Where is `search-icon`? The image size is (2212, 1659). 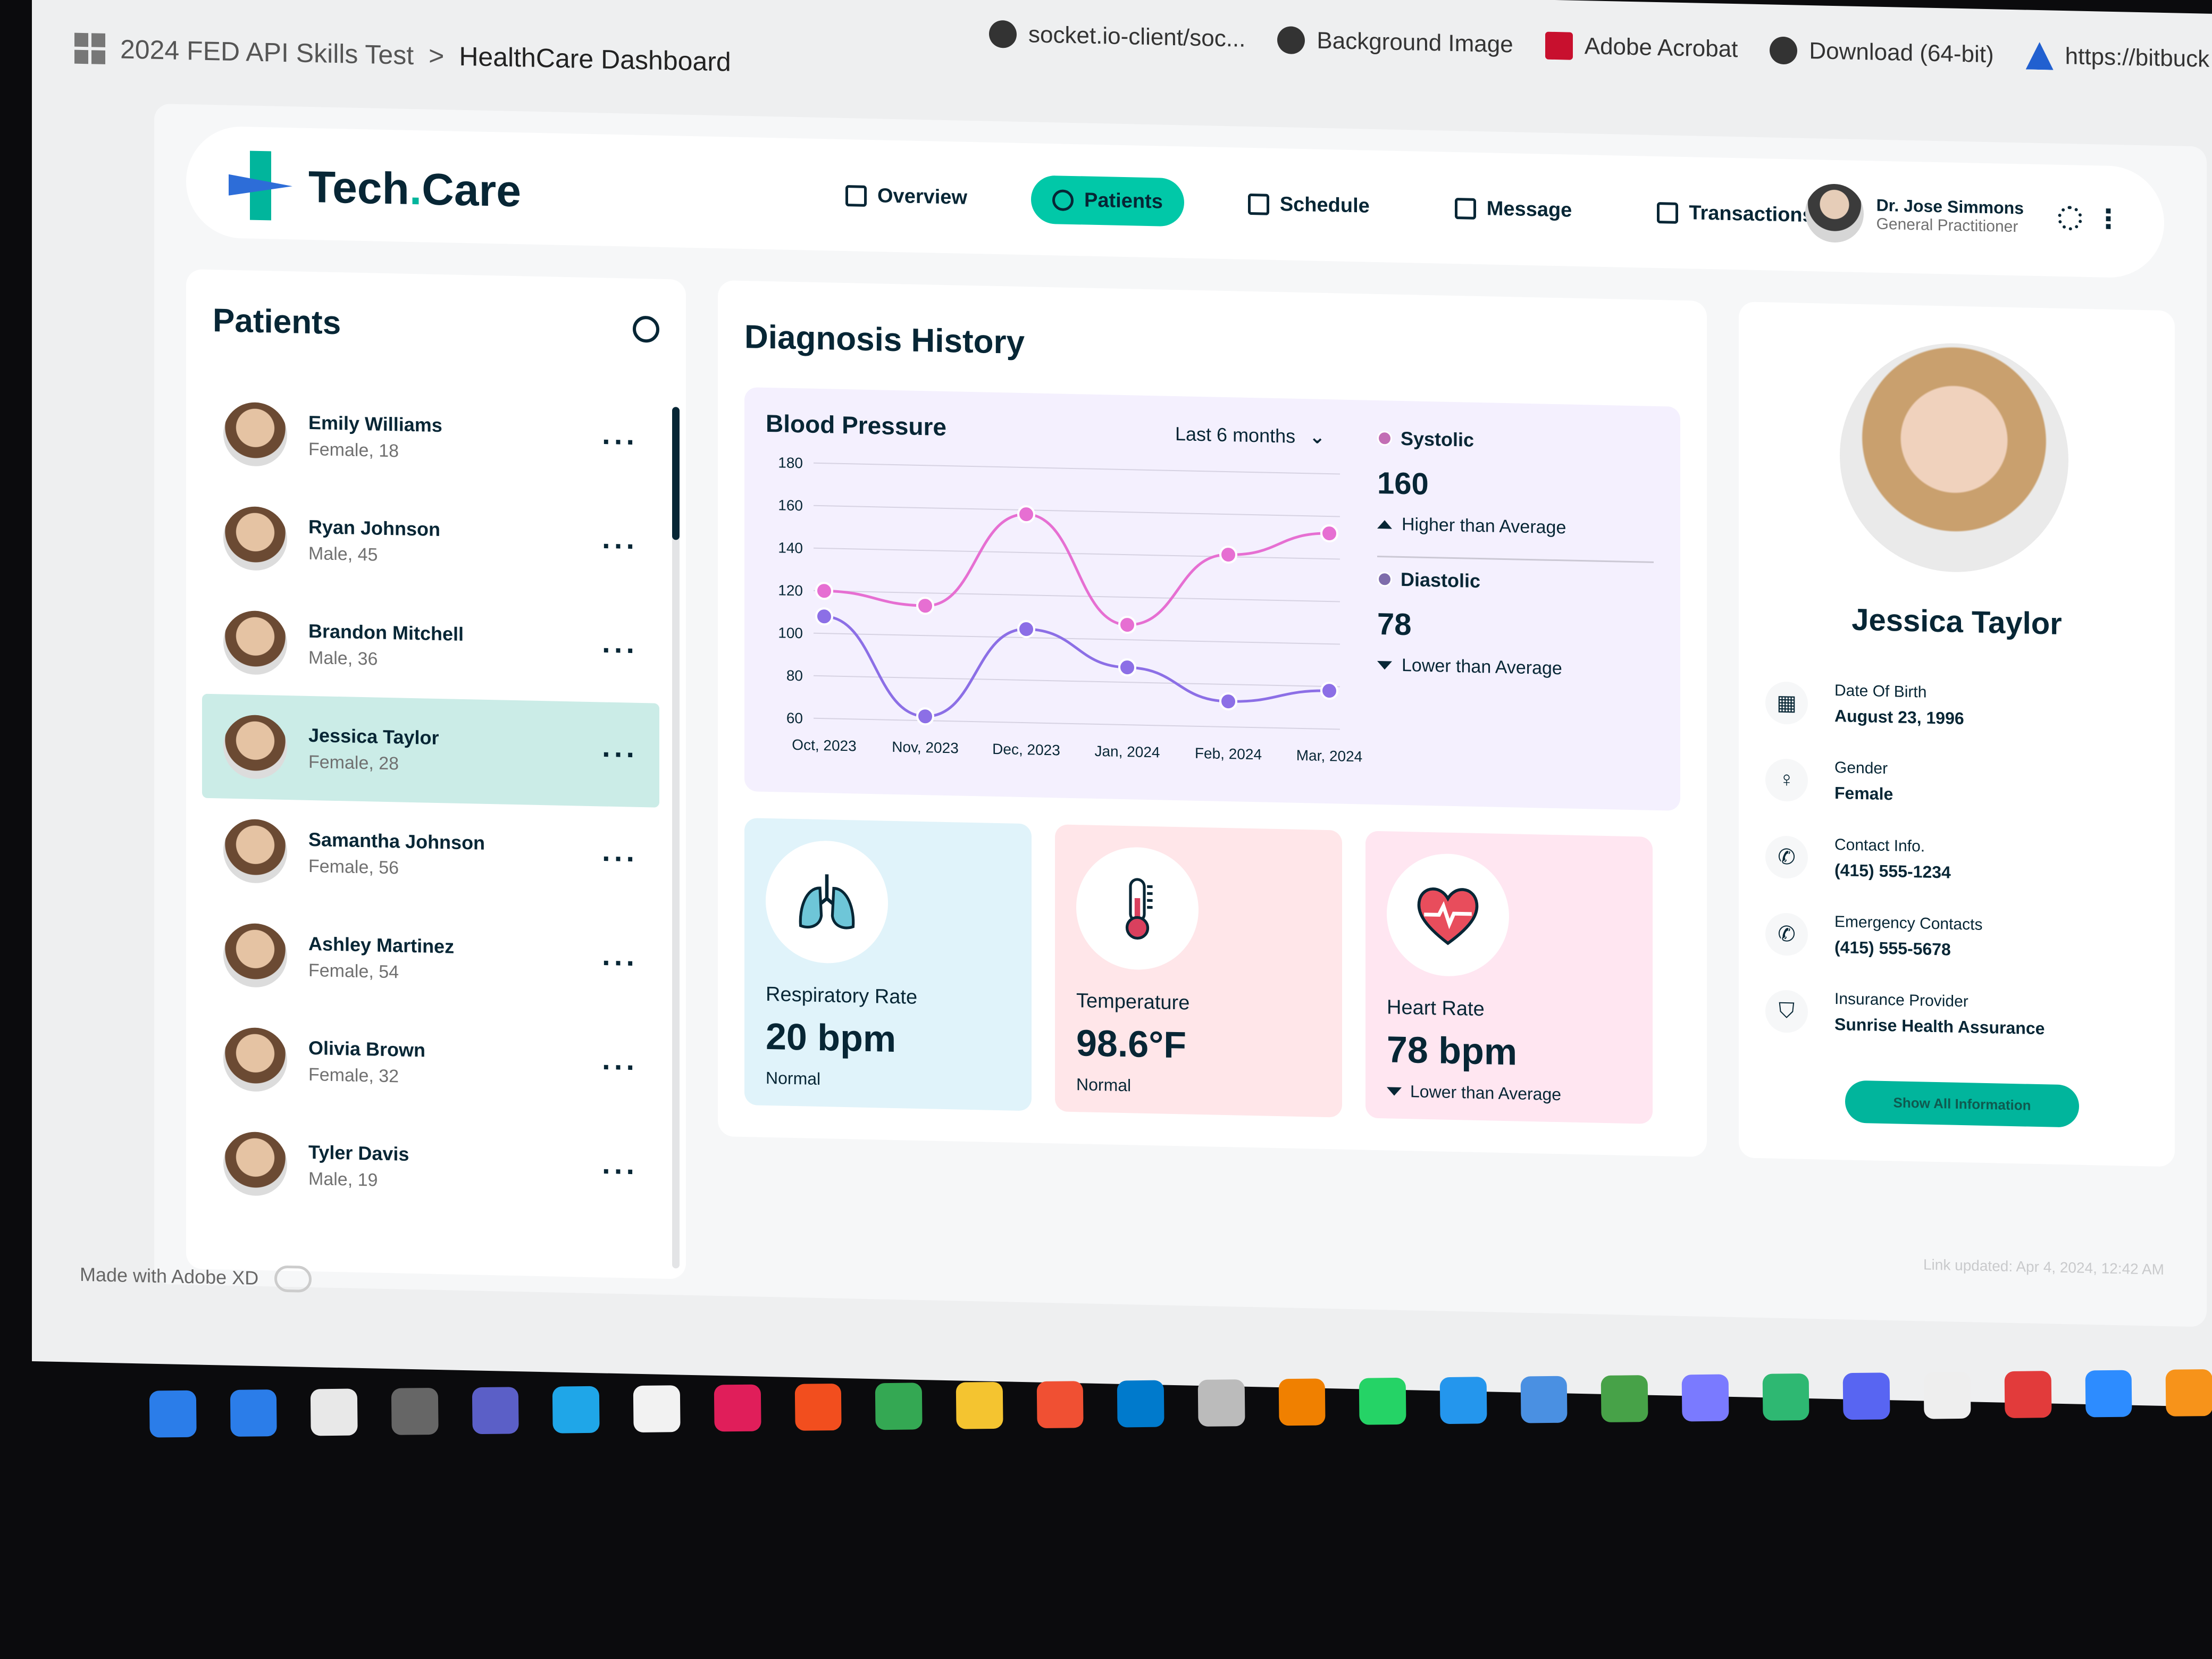
search-icon is located at coordinates (646, 329).